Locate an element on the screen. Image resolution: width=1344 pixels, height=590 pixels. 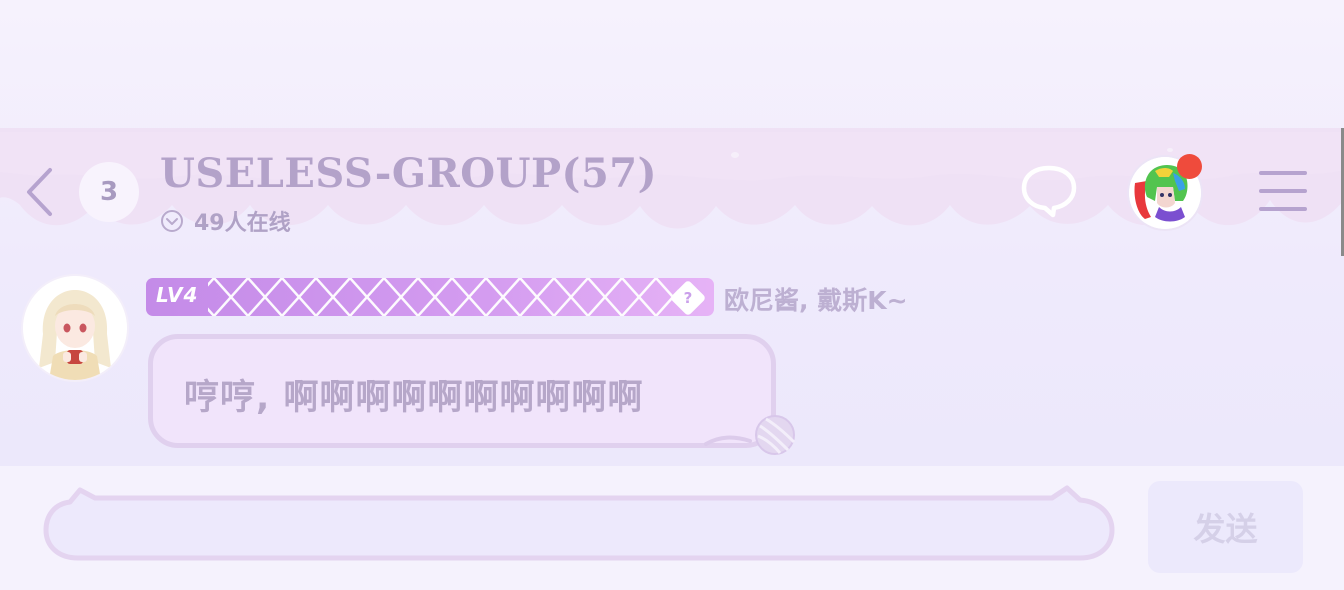
online-status: 49人在线 is located at coordinates (225, 221).